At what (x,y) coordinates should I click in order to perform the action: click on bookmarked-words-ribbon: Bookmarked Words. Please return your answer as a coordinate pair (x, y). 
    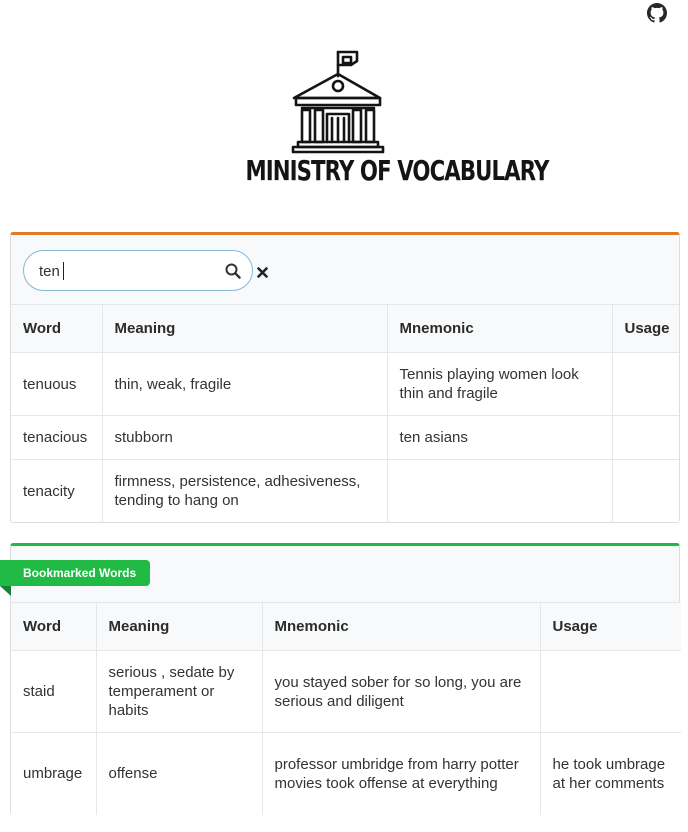
    Looking at the image, I should click on (75, 573).